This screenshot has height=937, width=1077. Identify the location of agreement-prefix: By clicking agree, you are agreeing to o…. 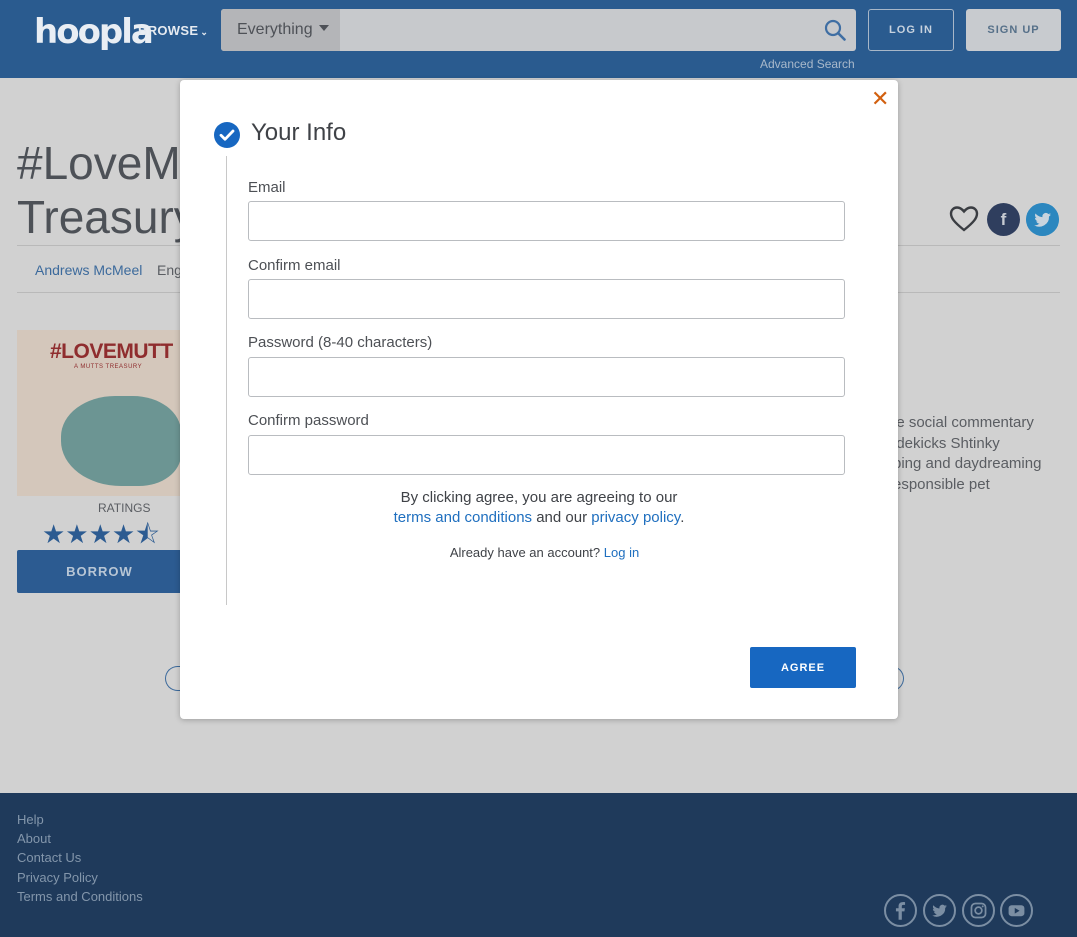
(539, 497).